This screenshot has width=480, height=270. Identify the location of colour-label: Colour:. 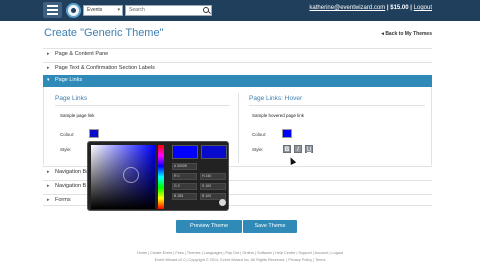
(67, 134).